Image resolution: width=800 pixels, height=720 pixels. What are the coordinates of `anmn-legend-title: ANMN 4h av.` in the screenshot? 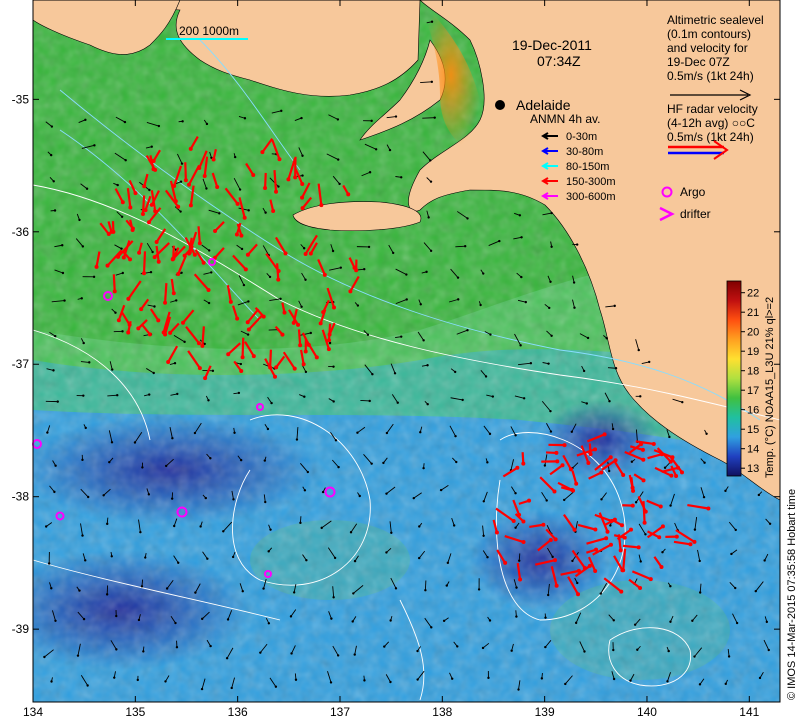 It's located at (565, 119).